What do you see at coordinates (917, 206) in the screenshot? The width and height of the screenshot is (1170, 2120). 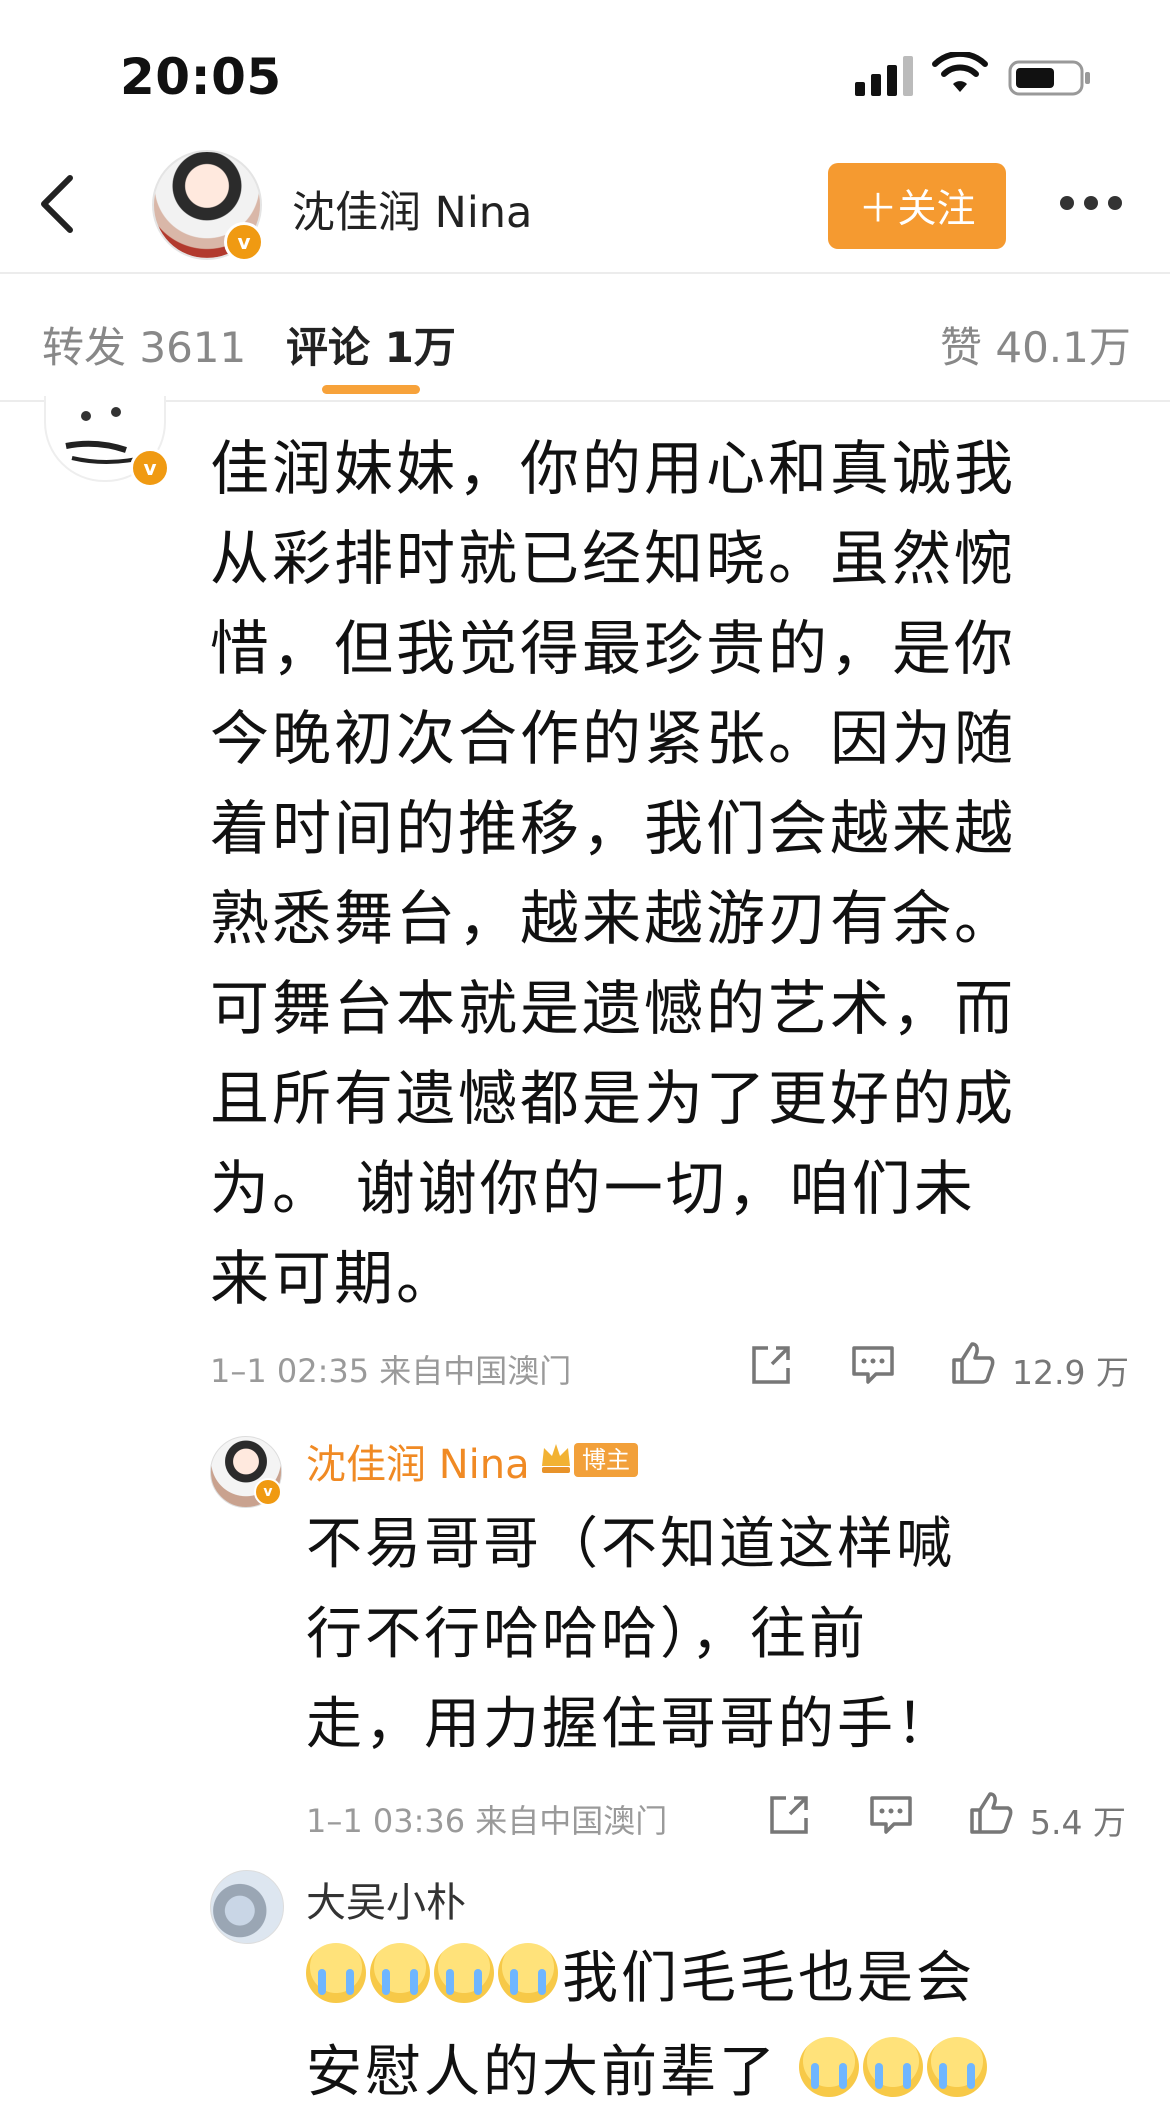 I see `follow-button: ＋关注` at bounding box center [917, 206].